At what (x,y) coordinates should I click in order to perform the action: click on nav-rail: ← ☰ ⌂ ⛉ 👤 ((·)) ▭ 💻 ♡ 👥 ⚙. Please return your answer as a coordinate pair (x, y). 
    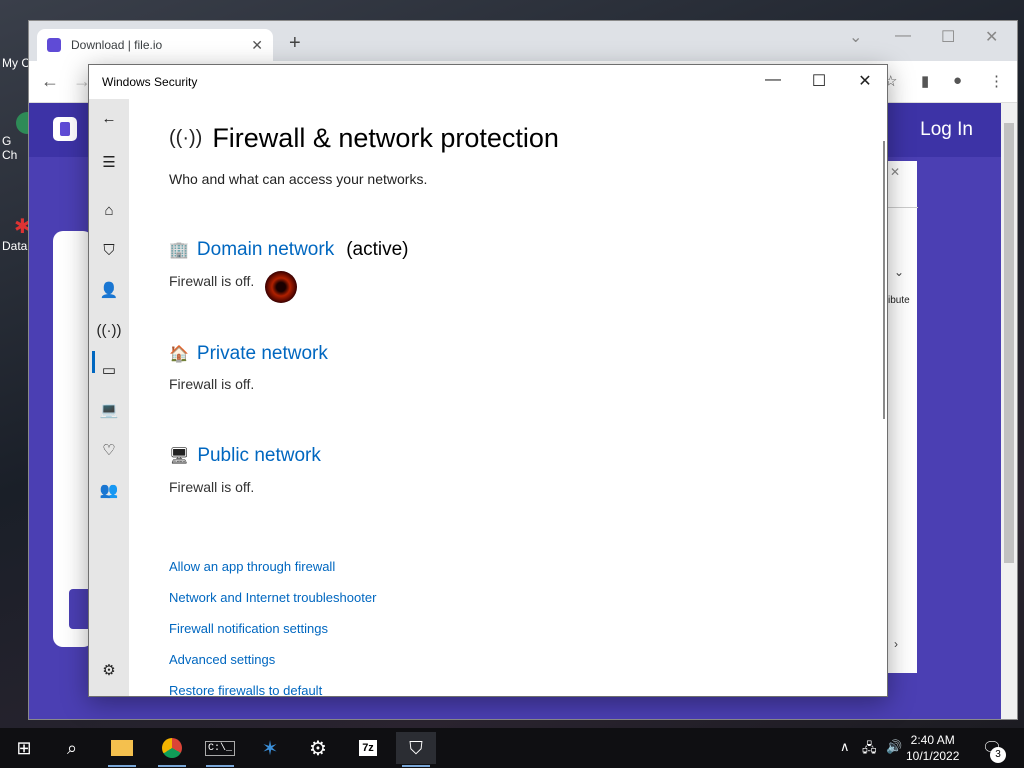
    Looking at the image, I should click on (109, 397).